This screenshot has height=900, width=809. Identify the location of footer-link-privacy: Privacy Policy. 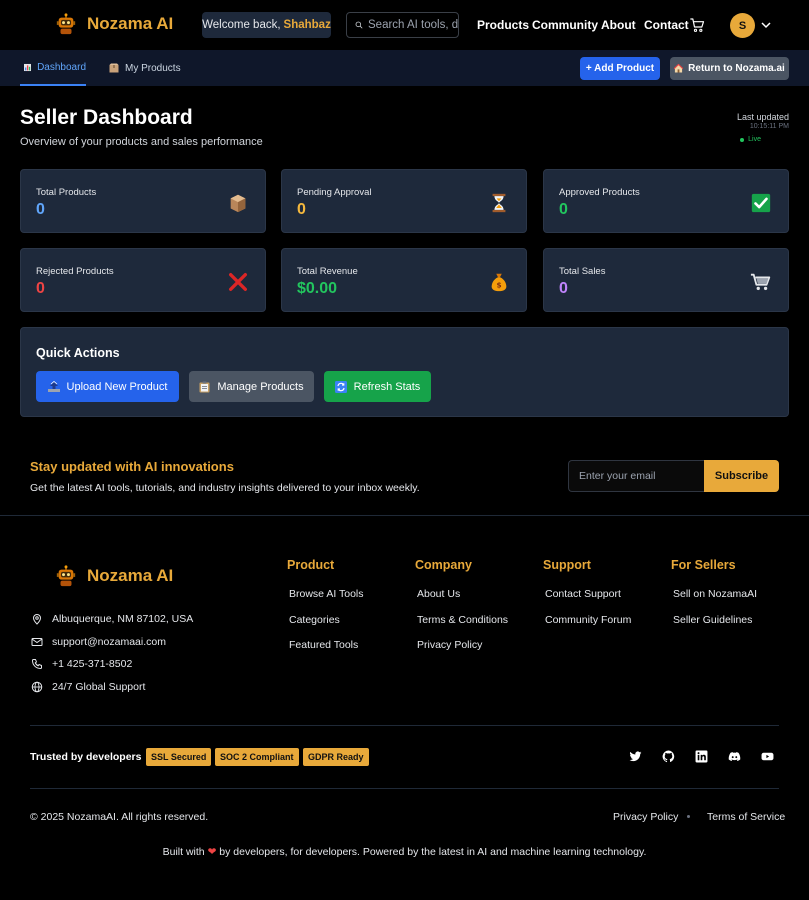
(449, 645).